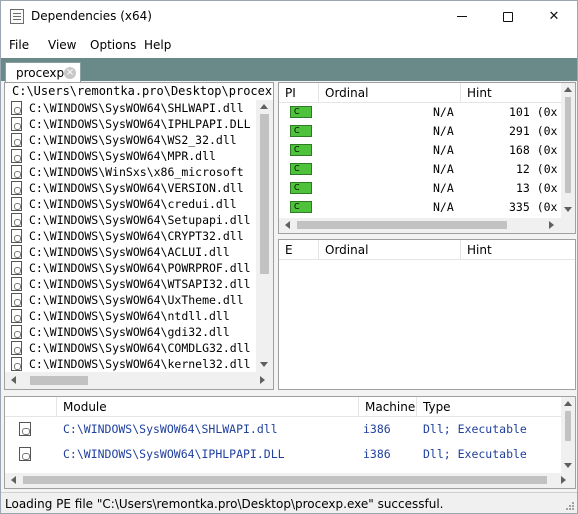  What do you see at coordinates (139, 380) in the screenshot?
I see `tree-horizontal-scrollbar` at bounding box center [139, 380].